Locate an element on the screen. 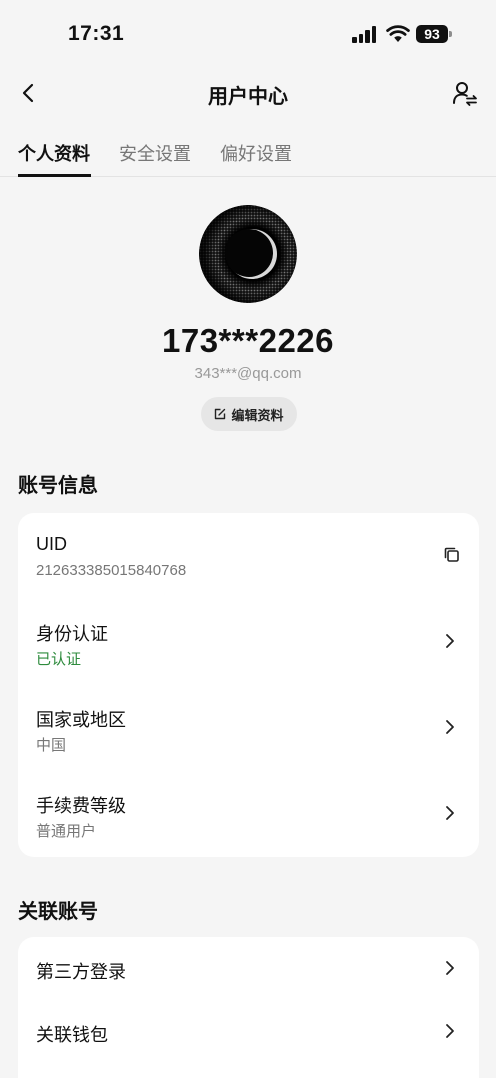 The width and height of the screenshot is (496, 1078). user-switch-icon is located at coordinates (465, 94).